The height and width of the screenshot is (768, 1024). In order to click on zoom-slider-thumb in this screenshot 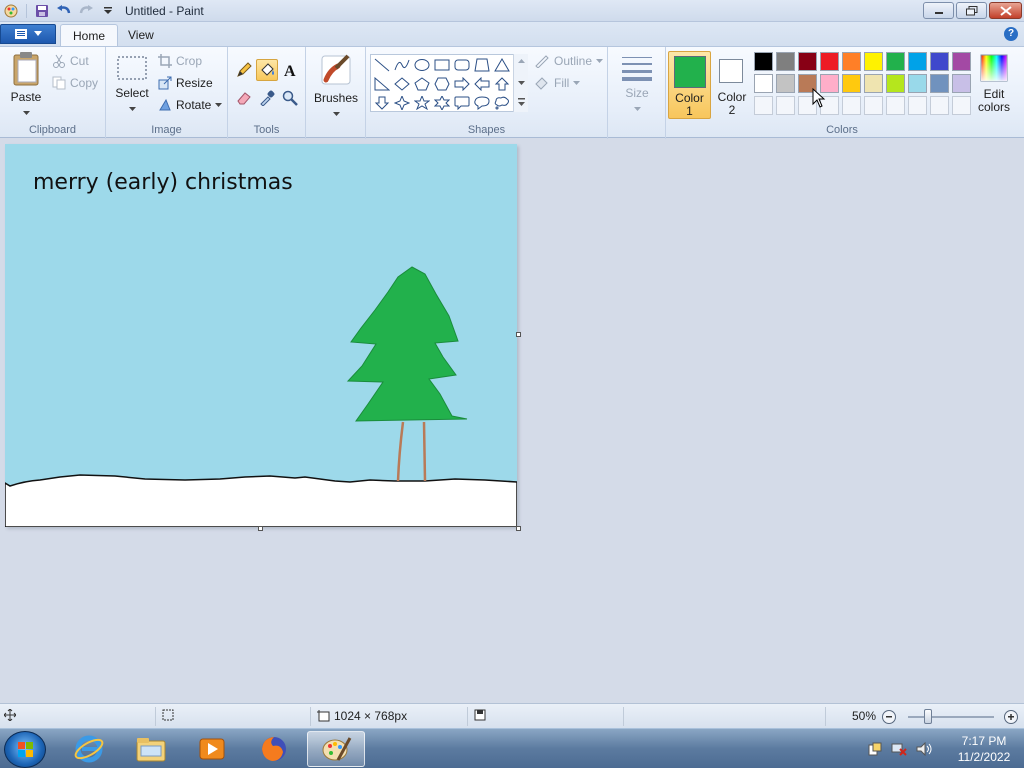, I will do `click(928, 716)`.